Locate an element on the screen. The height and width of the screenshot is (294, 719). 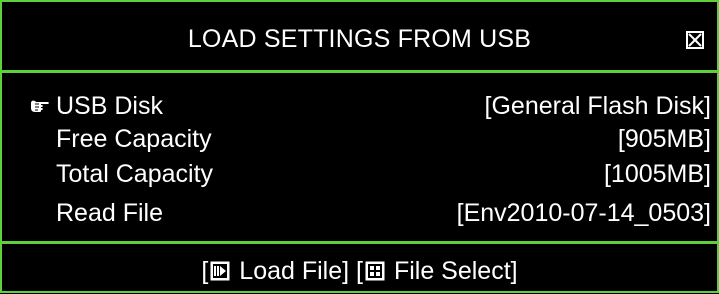
load-file-label: Load File] is located at coordinates (291, 271).